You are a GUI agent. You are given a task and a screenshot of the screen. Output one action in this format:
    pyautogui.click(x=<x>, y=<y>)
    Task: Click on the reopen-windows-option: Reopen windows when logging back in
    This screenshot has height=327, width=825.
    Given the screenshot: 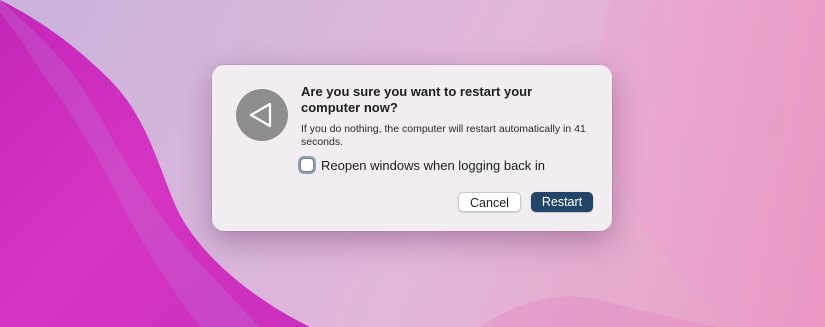 What is the action you would take?
    pyautogui.click(x=421, y=165)
    